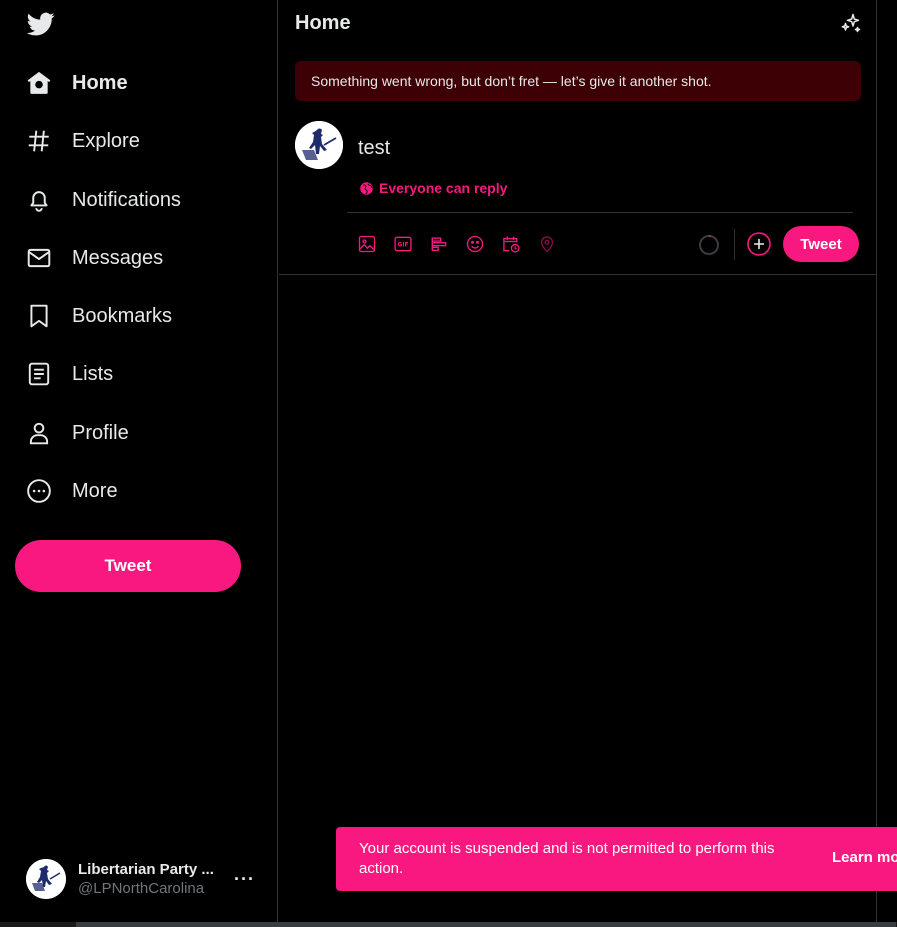 Image resolution: width=897 pixels, height=927 pixels. I want to click on ellipsis-icon: ···, so click(244, 879).